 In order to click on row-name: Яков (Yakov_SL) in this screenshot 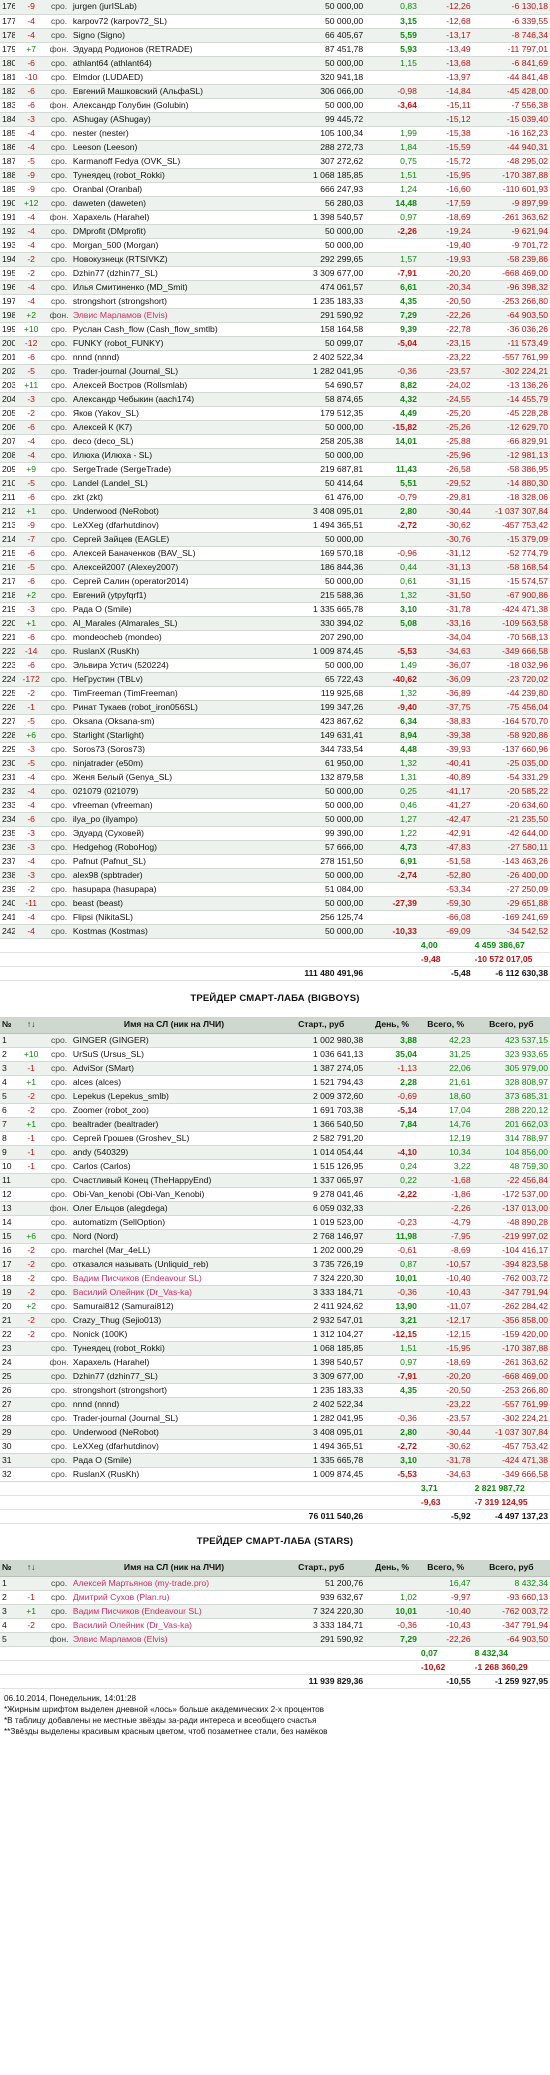, I will do `click(174, 413)`.